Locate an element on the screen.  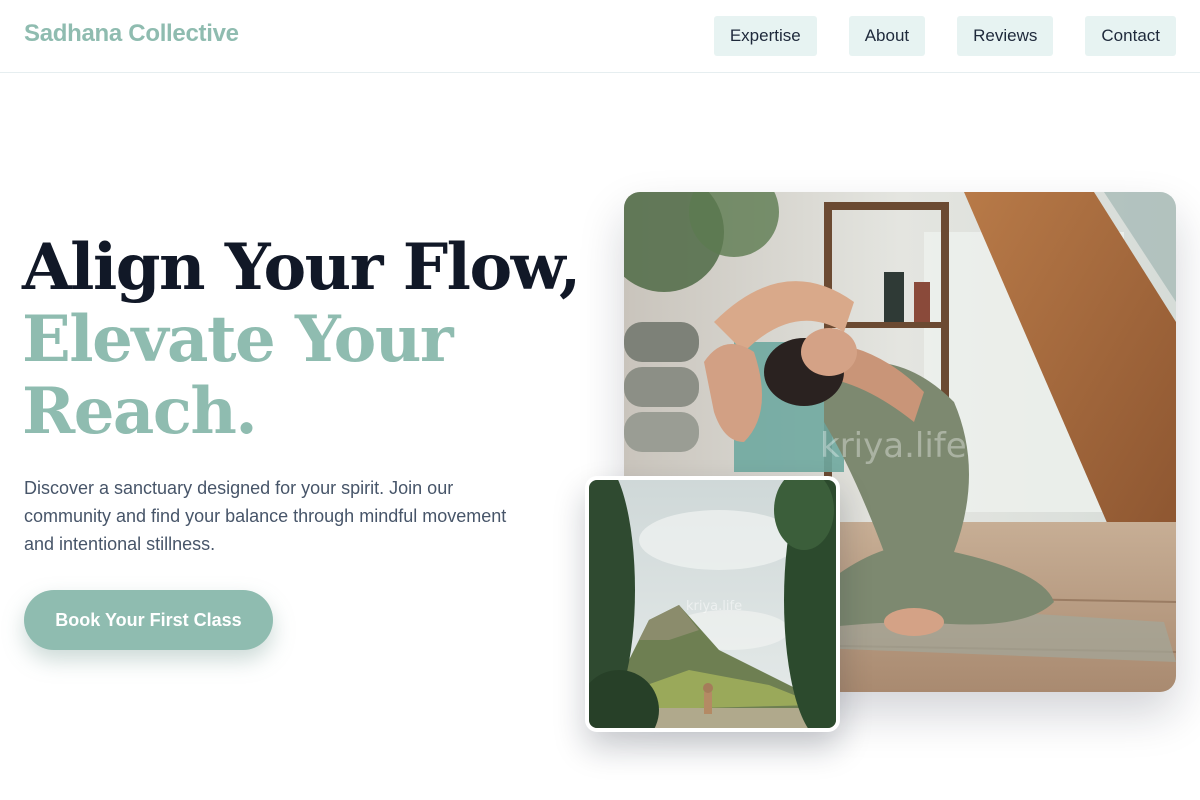
nav-about-button: About is located at coordinates (887, 36).